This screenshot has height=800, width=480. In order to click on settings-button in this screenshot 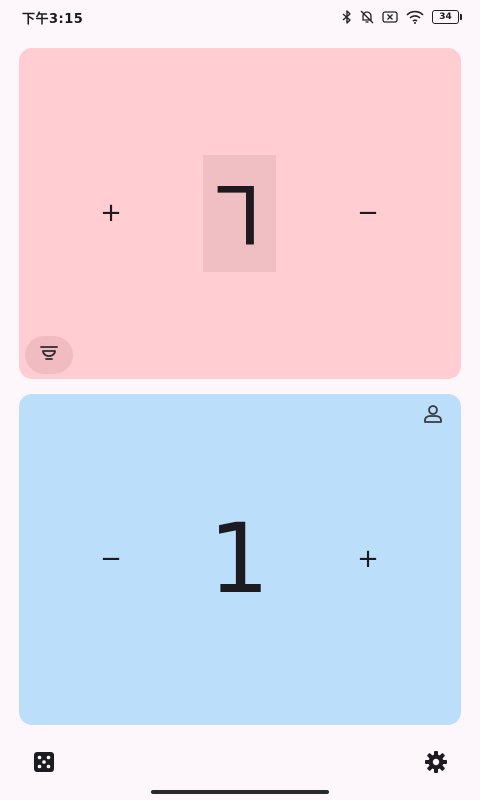, I will do `click(436, 764)`.